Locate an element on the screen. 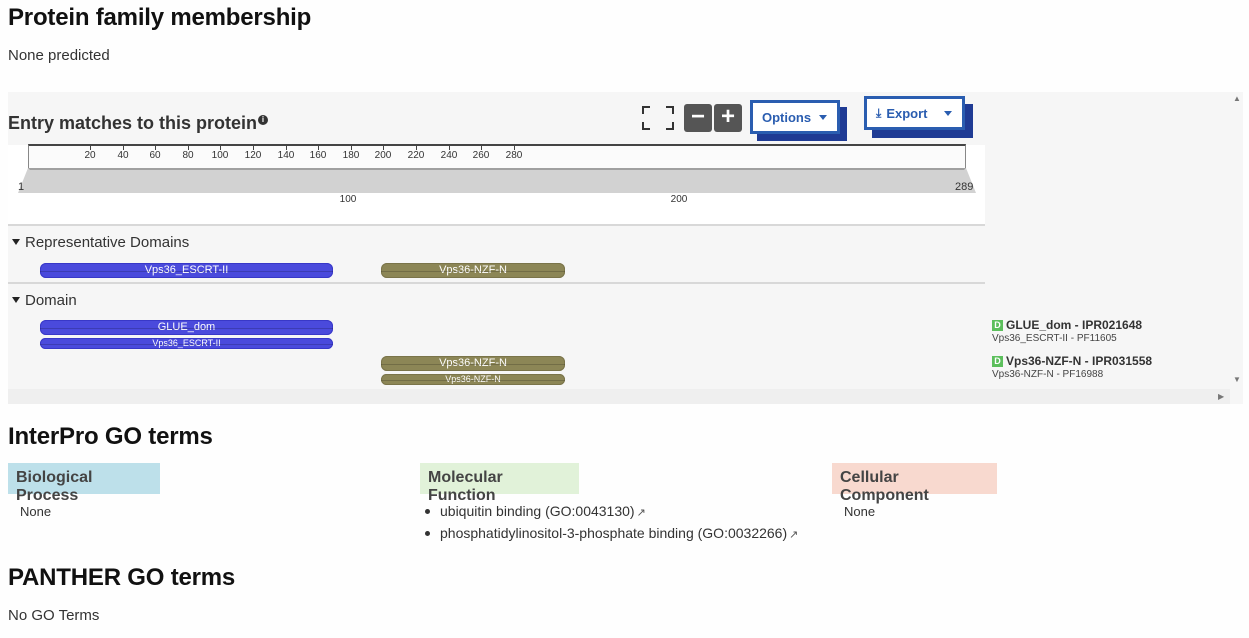  ruler-tick-label: 160 is located at coordinates (318, 155).